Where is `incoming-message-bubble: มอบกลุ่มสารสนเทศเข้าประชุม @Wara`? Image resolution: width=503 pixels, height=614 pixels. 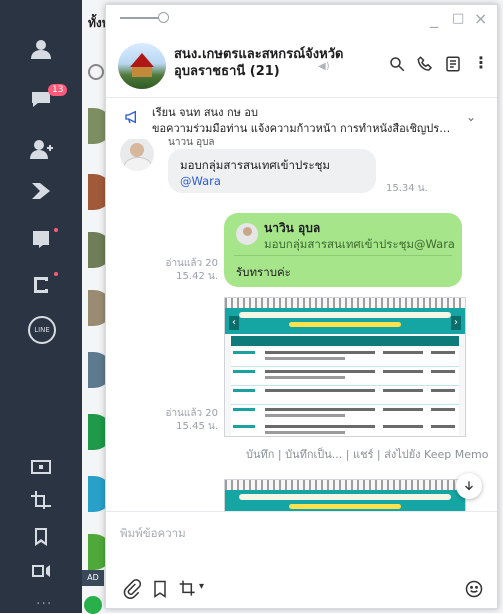
incoming-message-bubble: มอบกลุ่มสารสนเทศเข้าประชุม @Wara is located at coordinates (272, 171).